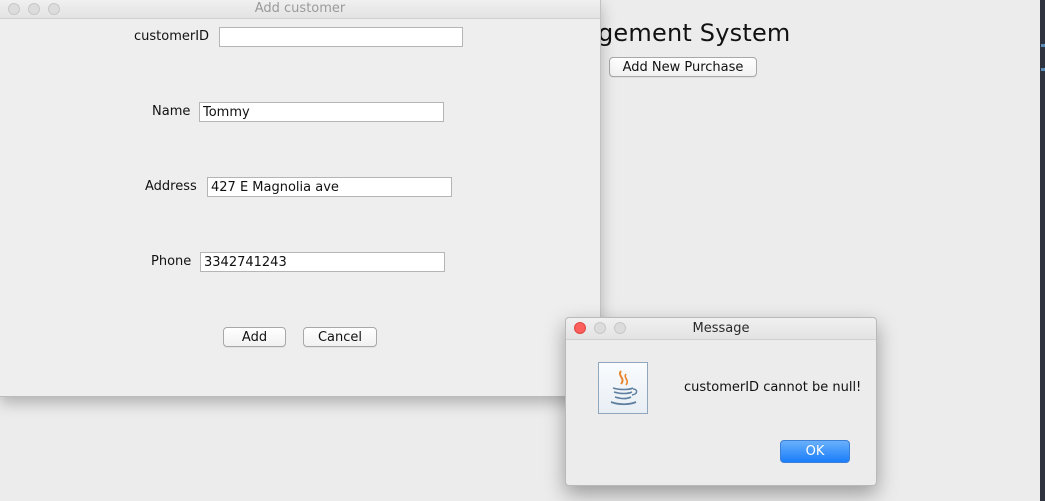  What do you see at coordinates (815, 451) in the screenshot?
I see `ok-button: OK` at bounding box center [815, 451].